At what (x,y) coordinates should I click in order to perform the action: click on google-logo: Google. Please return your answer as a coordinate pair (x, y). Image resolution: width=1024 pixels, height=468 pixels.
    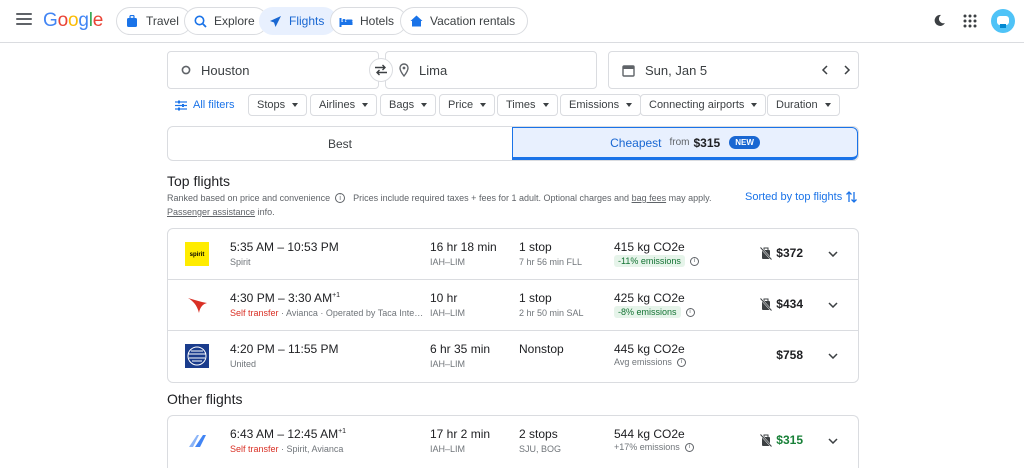
    Looking at the image, I should click on (73, 21).